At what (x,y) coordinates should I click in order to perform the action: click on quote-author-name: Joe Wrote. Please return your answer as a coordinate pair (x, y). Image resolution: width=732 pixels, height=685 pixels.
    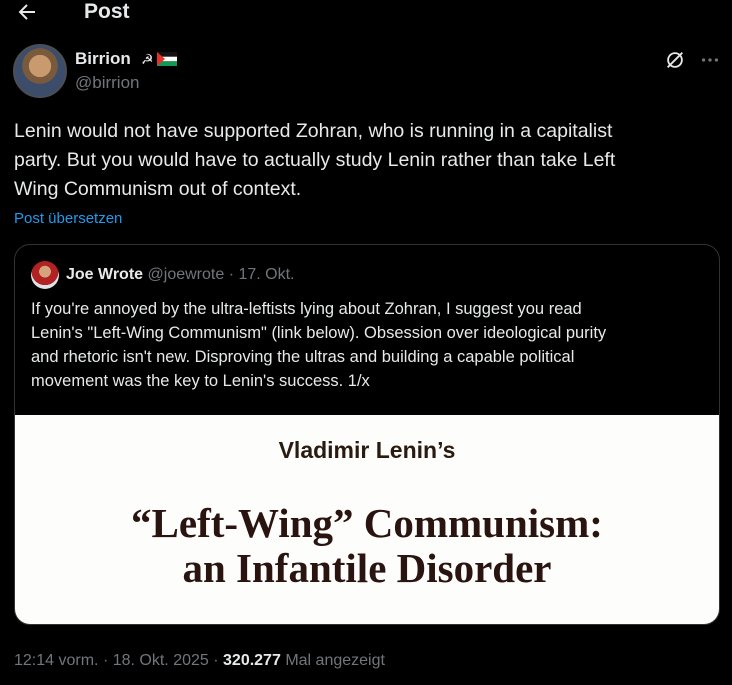
    Looking at the image, I should click on (105, 274).